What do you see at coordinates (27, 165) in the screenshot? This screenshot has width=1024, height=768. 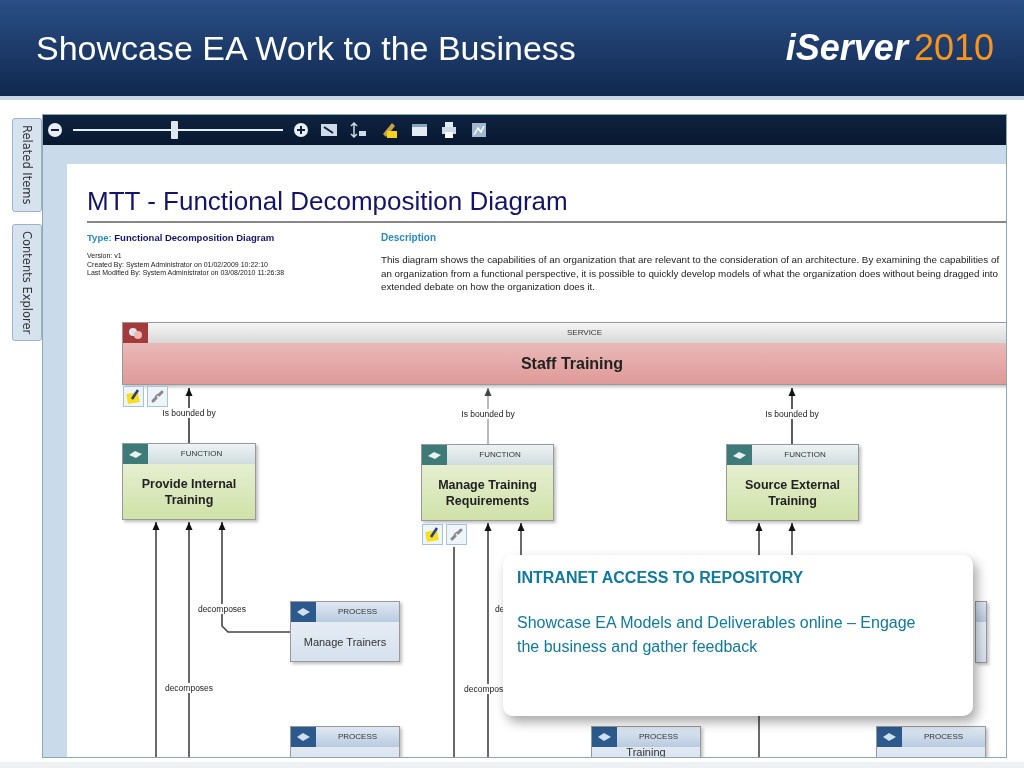 I see `side-tab: Related Items` at bounding box center [27, 165].